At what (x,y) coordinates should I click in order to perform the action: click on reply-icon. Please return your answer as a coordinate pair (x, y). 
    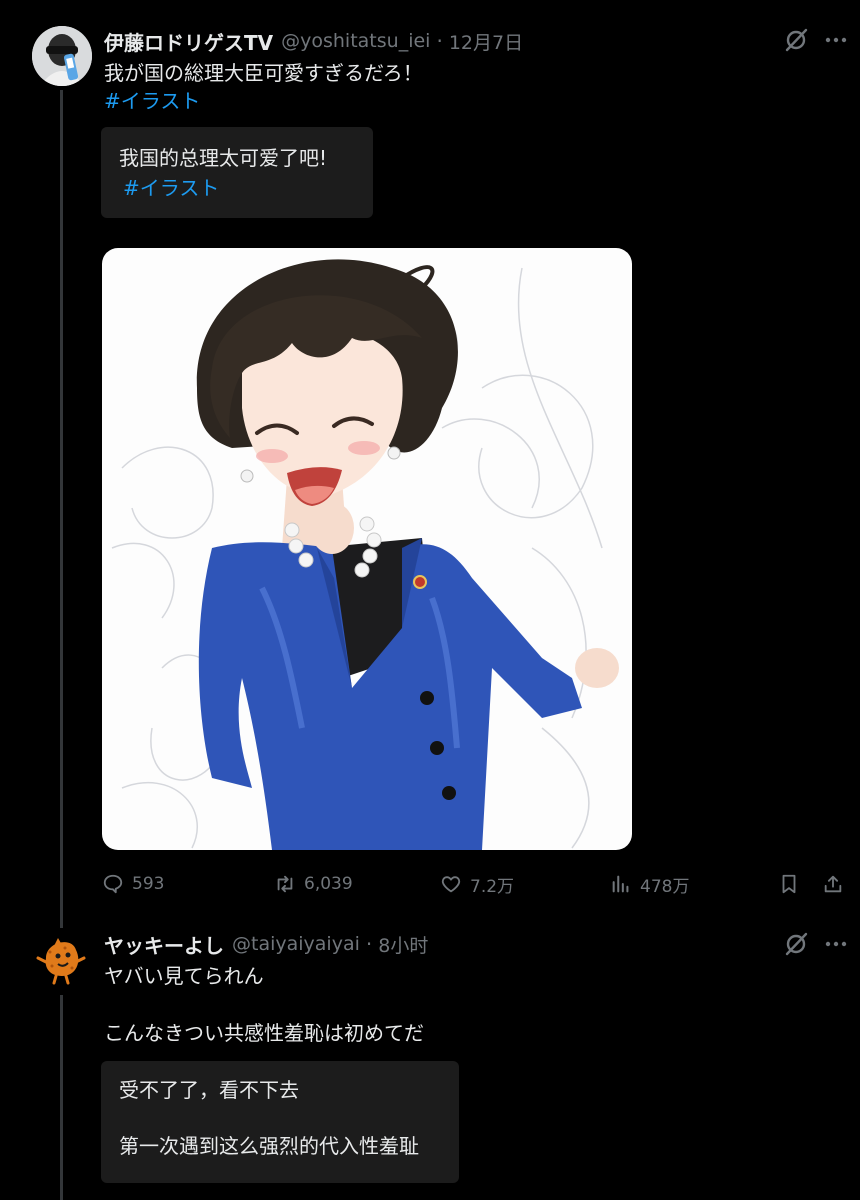
    Looking at the image, I should click on (113, 884).